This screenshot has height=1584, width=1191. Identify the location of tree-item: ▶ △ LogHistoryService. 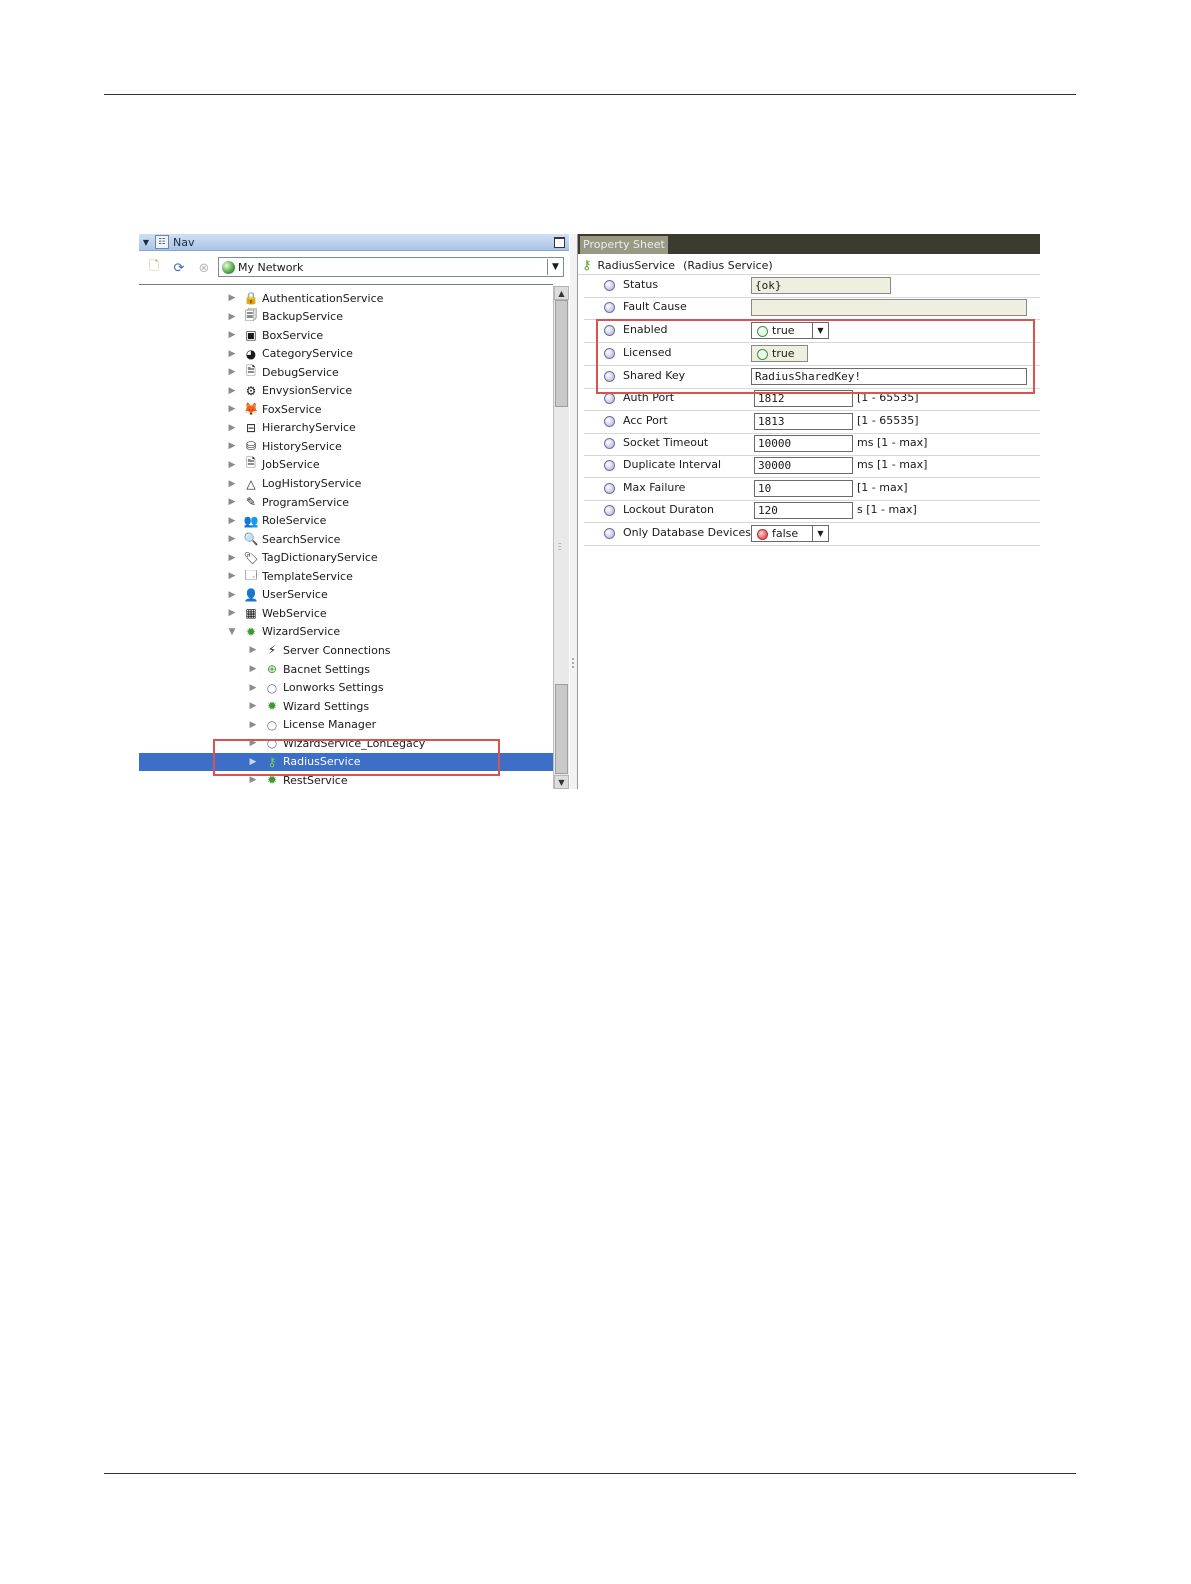
(346, 484).